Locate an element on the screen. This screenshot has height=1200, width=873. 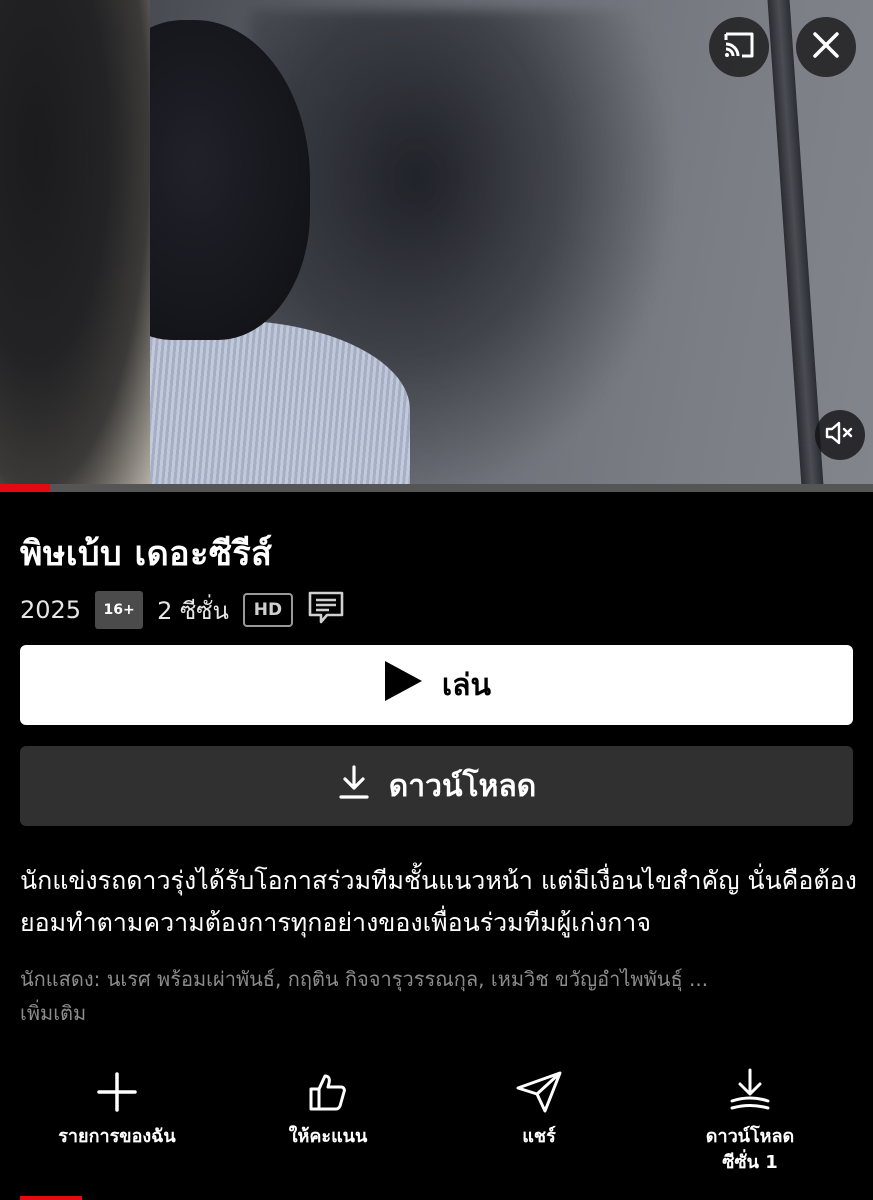
send-icon is located at coordinates (539, 1092).